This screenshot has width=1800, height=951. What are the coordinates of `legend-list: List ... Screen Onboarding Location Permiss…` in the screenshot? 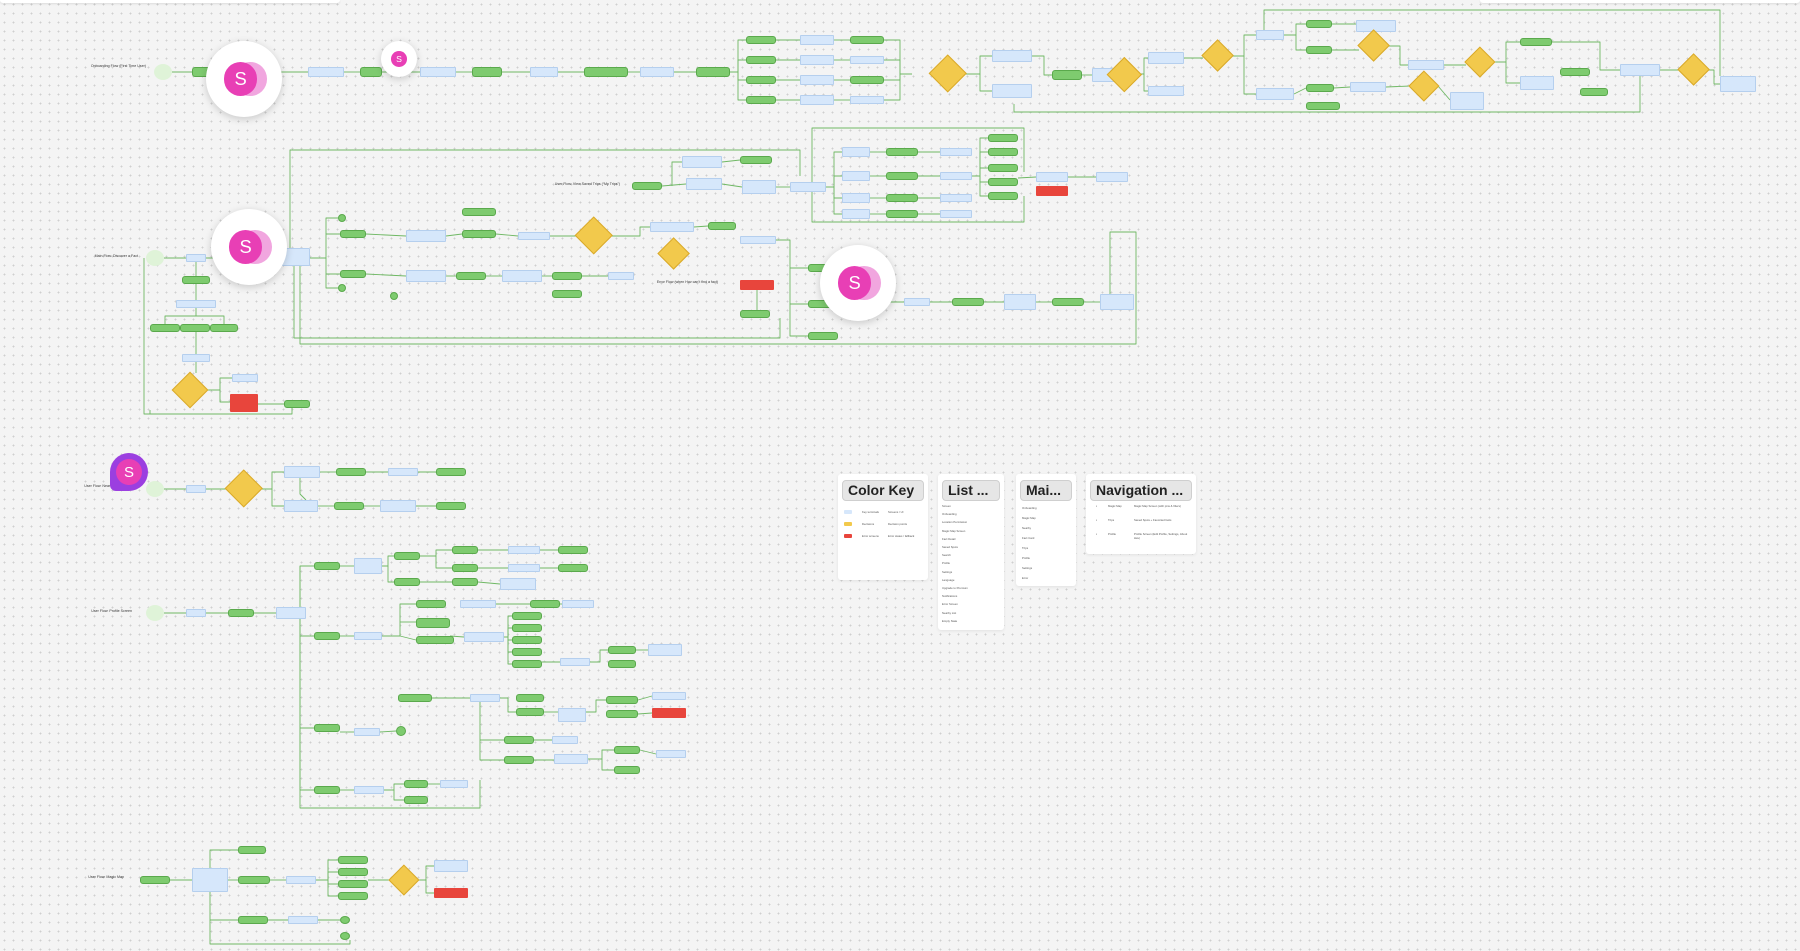 It's located at (971, 552).